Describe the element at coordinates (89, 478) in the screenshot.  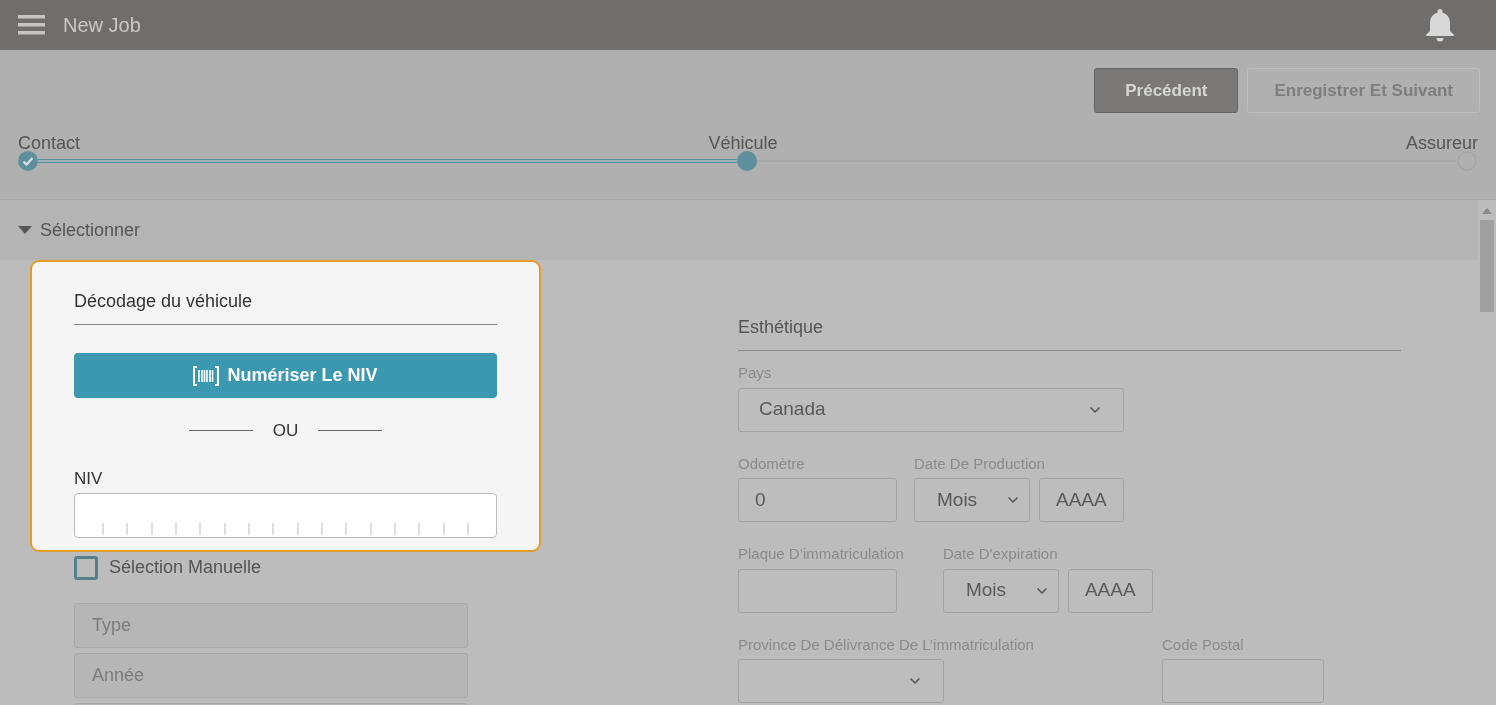
I see `vin-label: NIV` at that location.